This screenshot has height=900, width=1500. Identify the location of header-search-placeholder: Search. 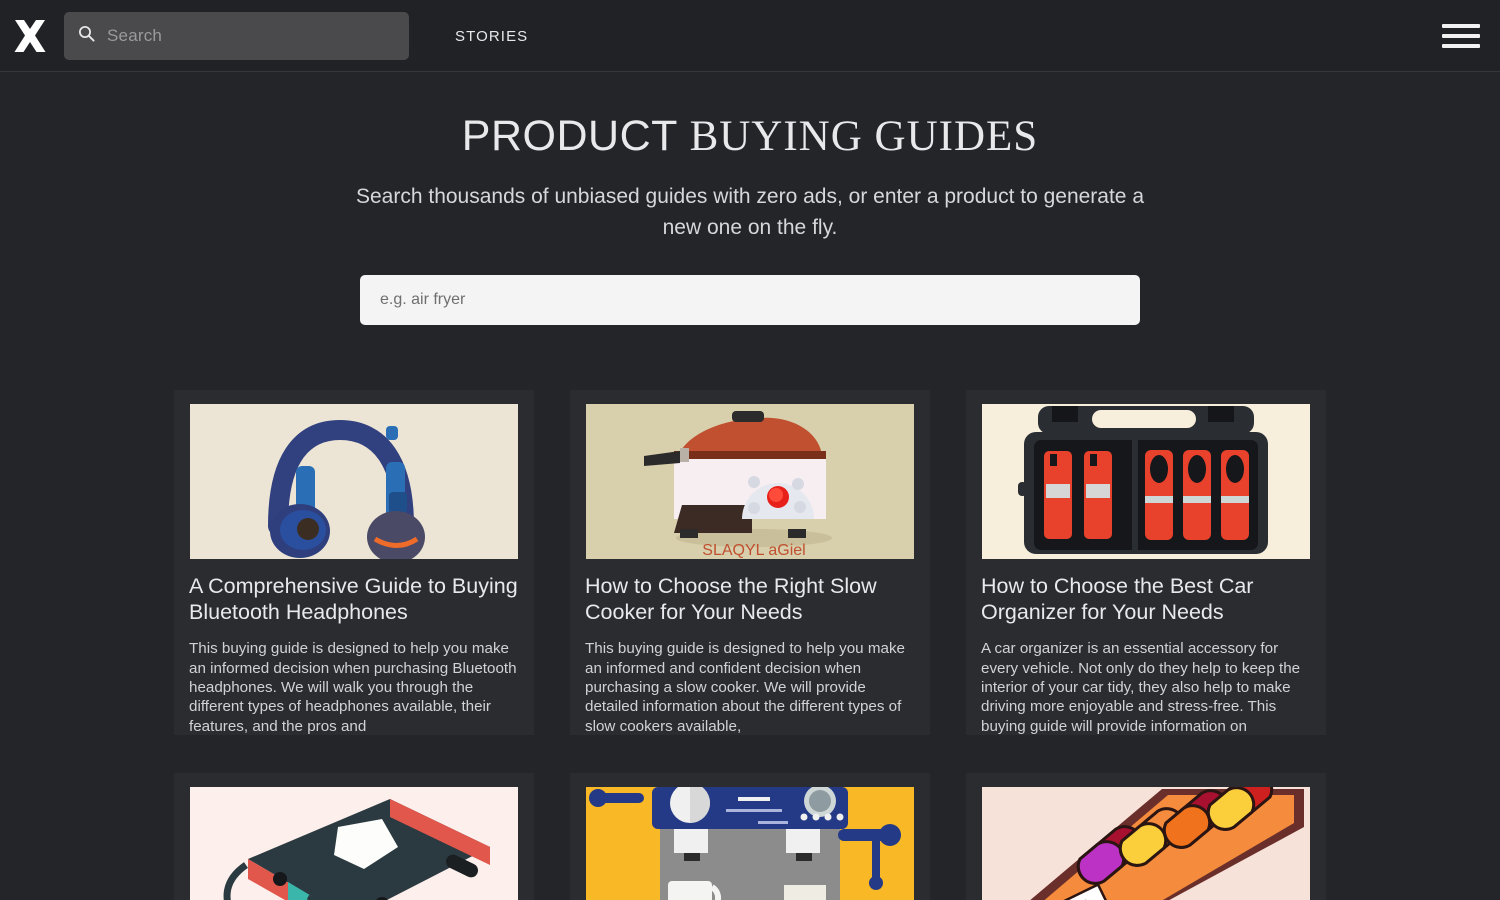
(134, 36).